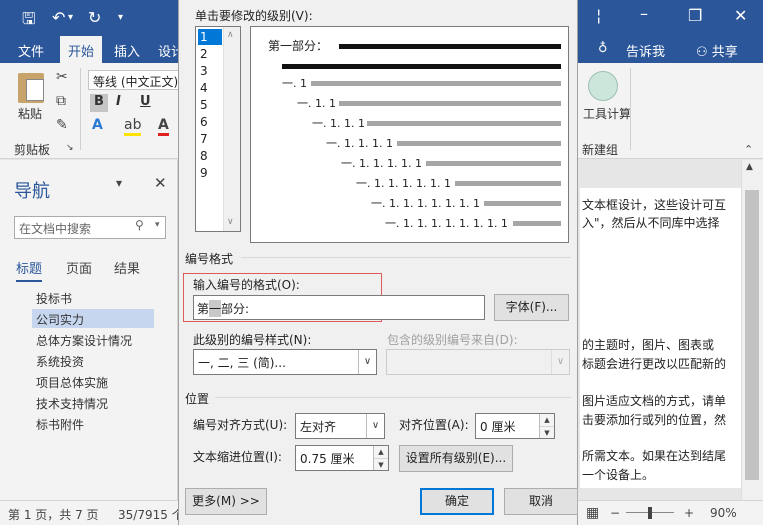  Describe the element at coordinates (58, 17) in the screenshot. I see `undo-icon: ↶` at that location.